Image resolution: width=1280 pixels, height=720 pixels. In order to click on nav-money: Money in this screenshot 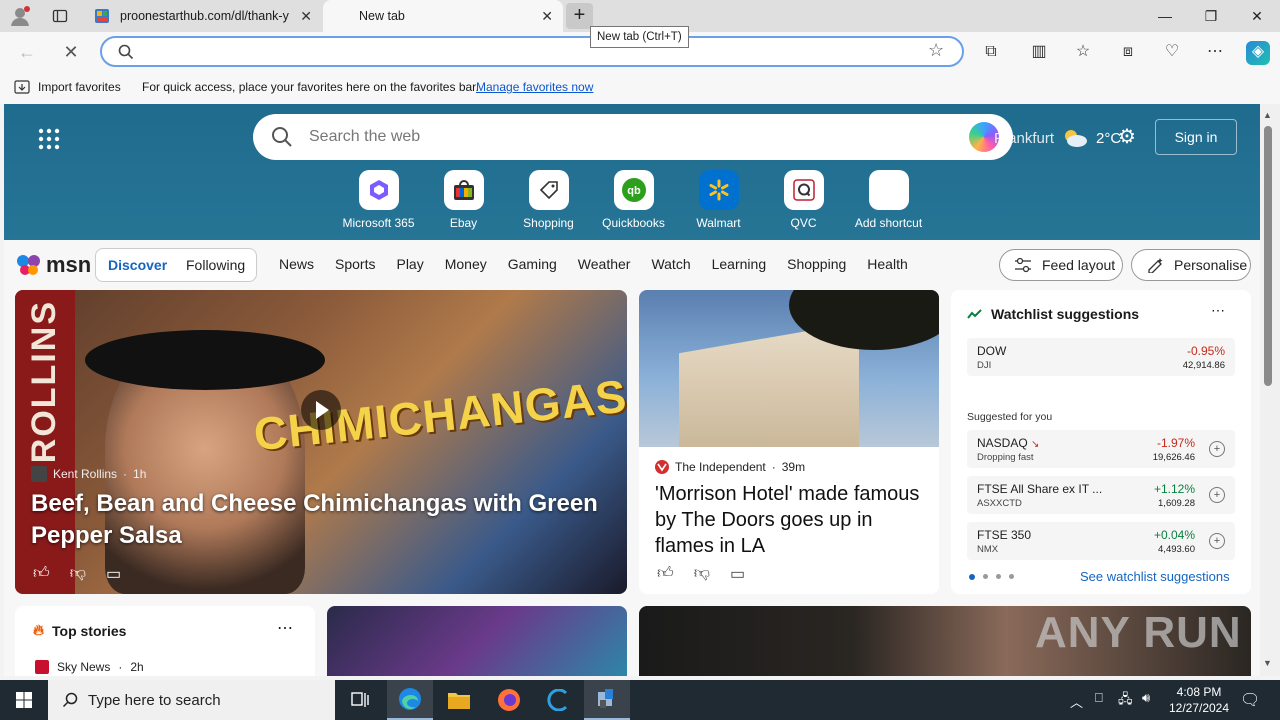, I will do `click(466, 264)`.